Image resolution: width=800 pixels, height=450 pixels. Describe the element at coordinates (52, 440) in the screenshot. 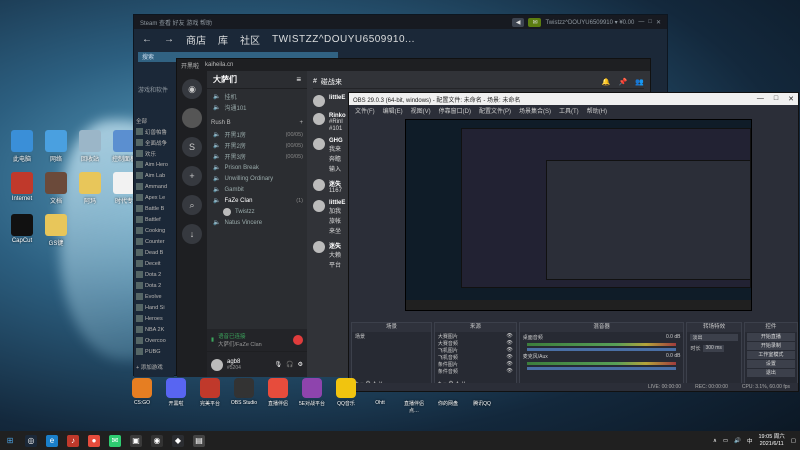

I see `edge-taskbar-icon: e` at that location.